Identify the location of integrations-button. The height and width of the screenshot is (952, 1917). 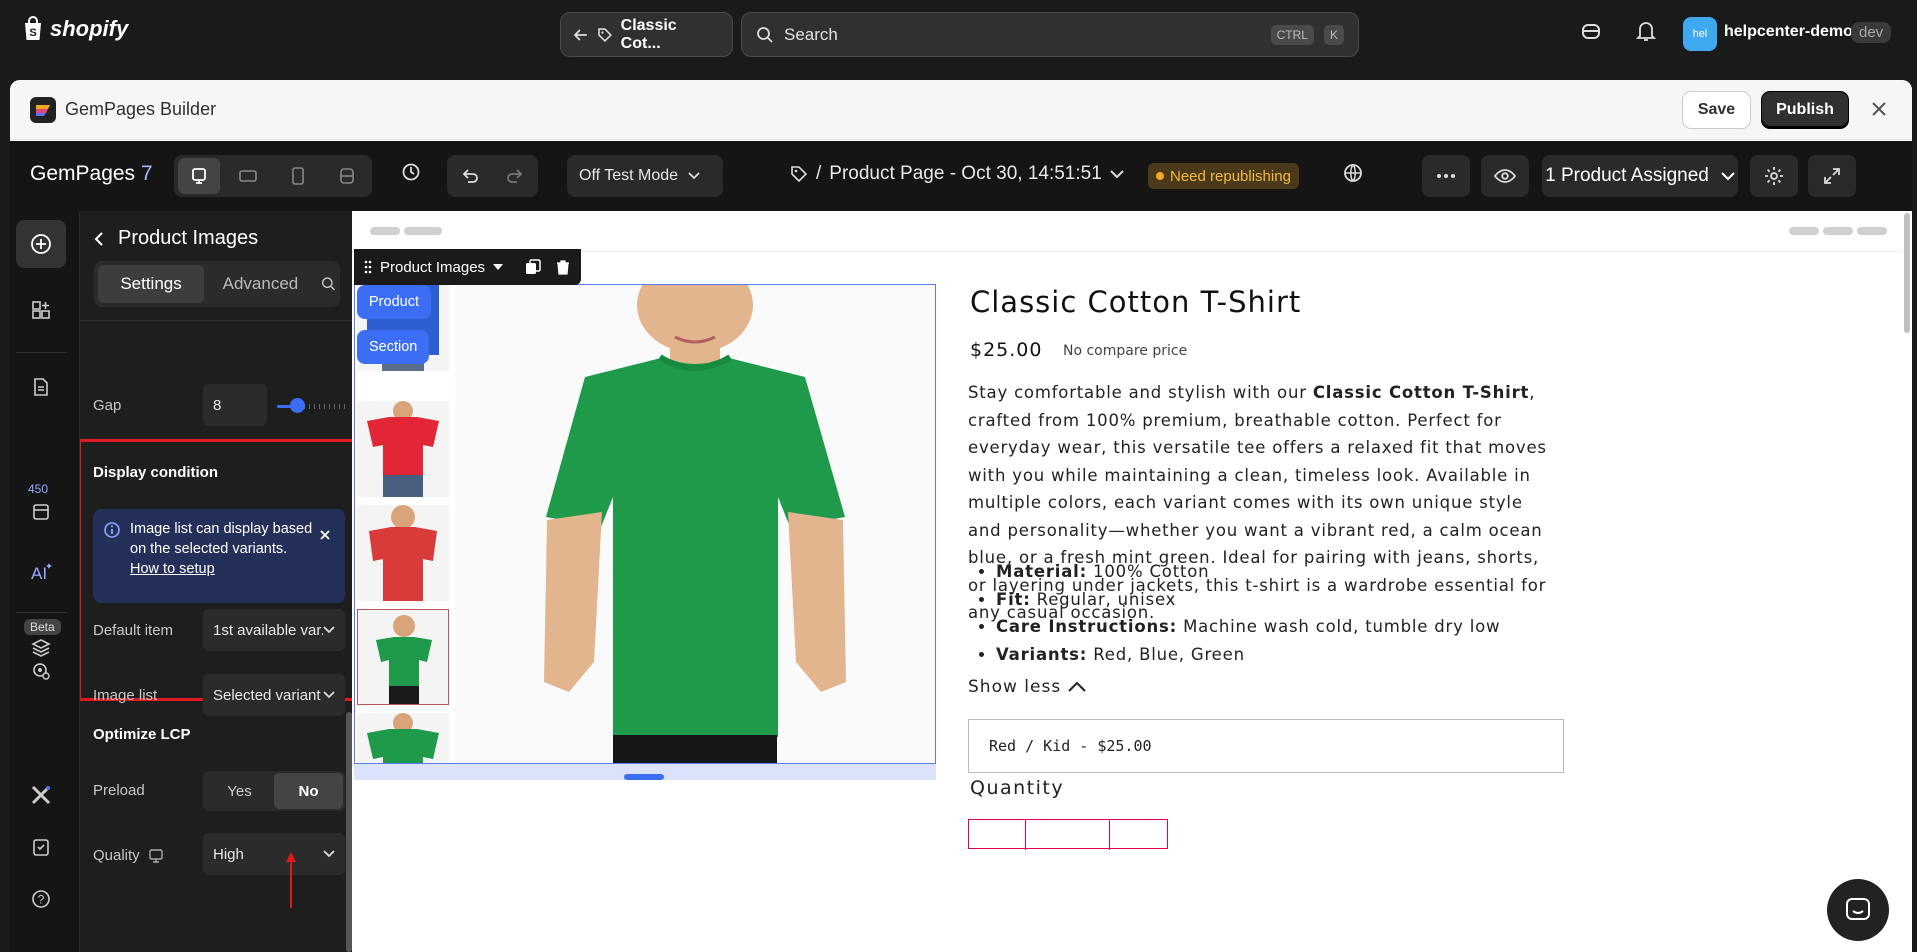
(41, 671).